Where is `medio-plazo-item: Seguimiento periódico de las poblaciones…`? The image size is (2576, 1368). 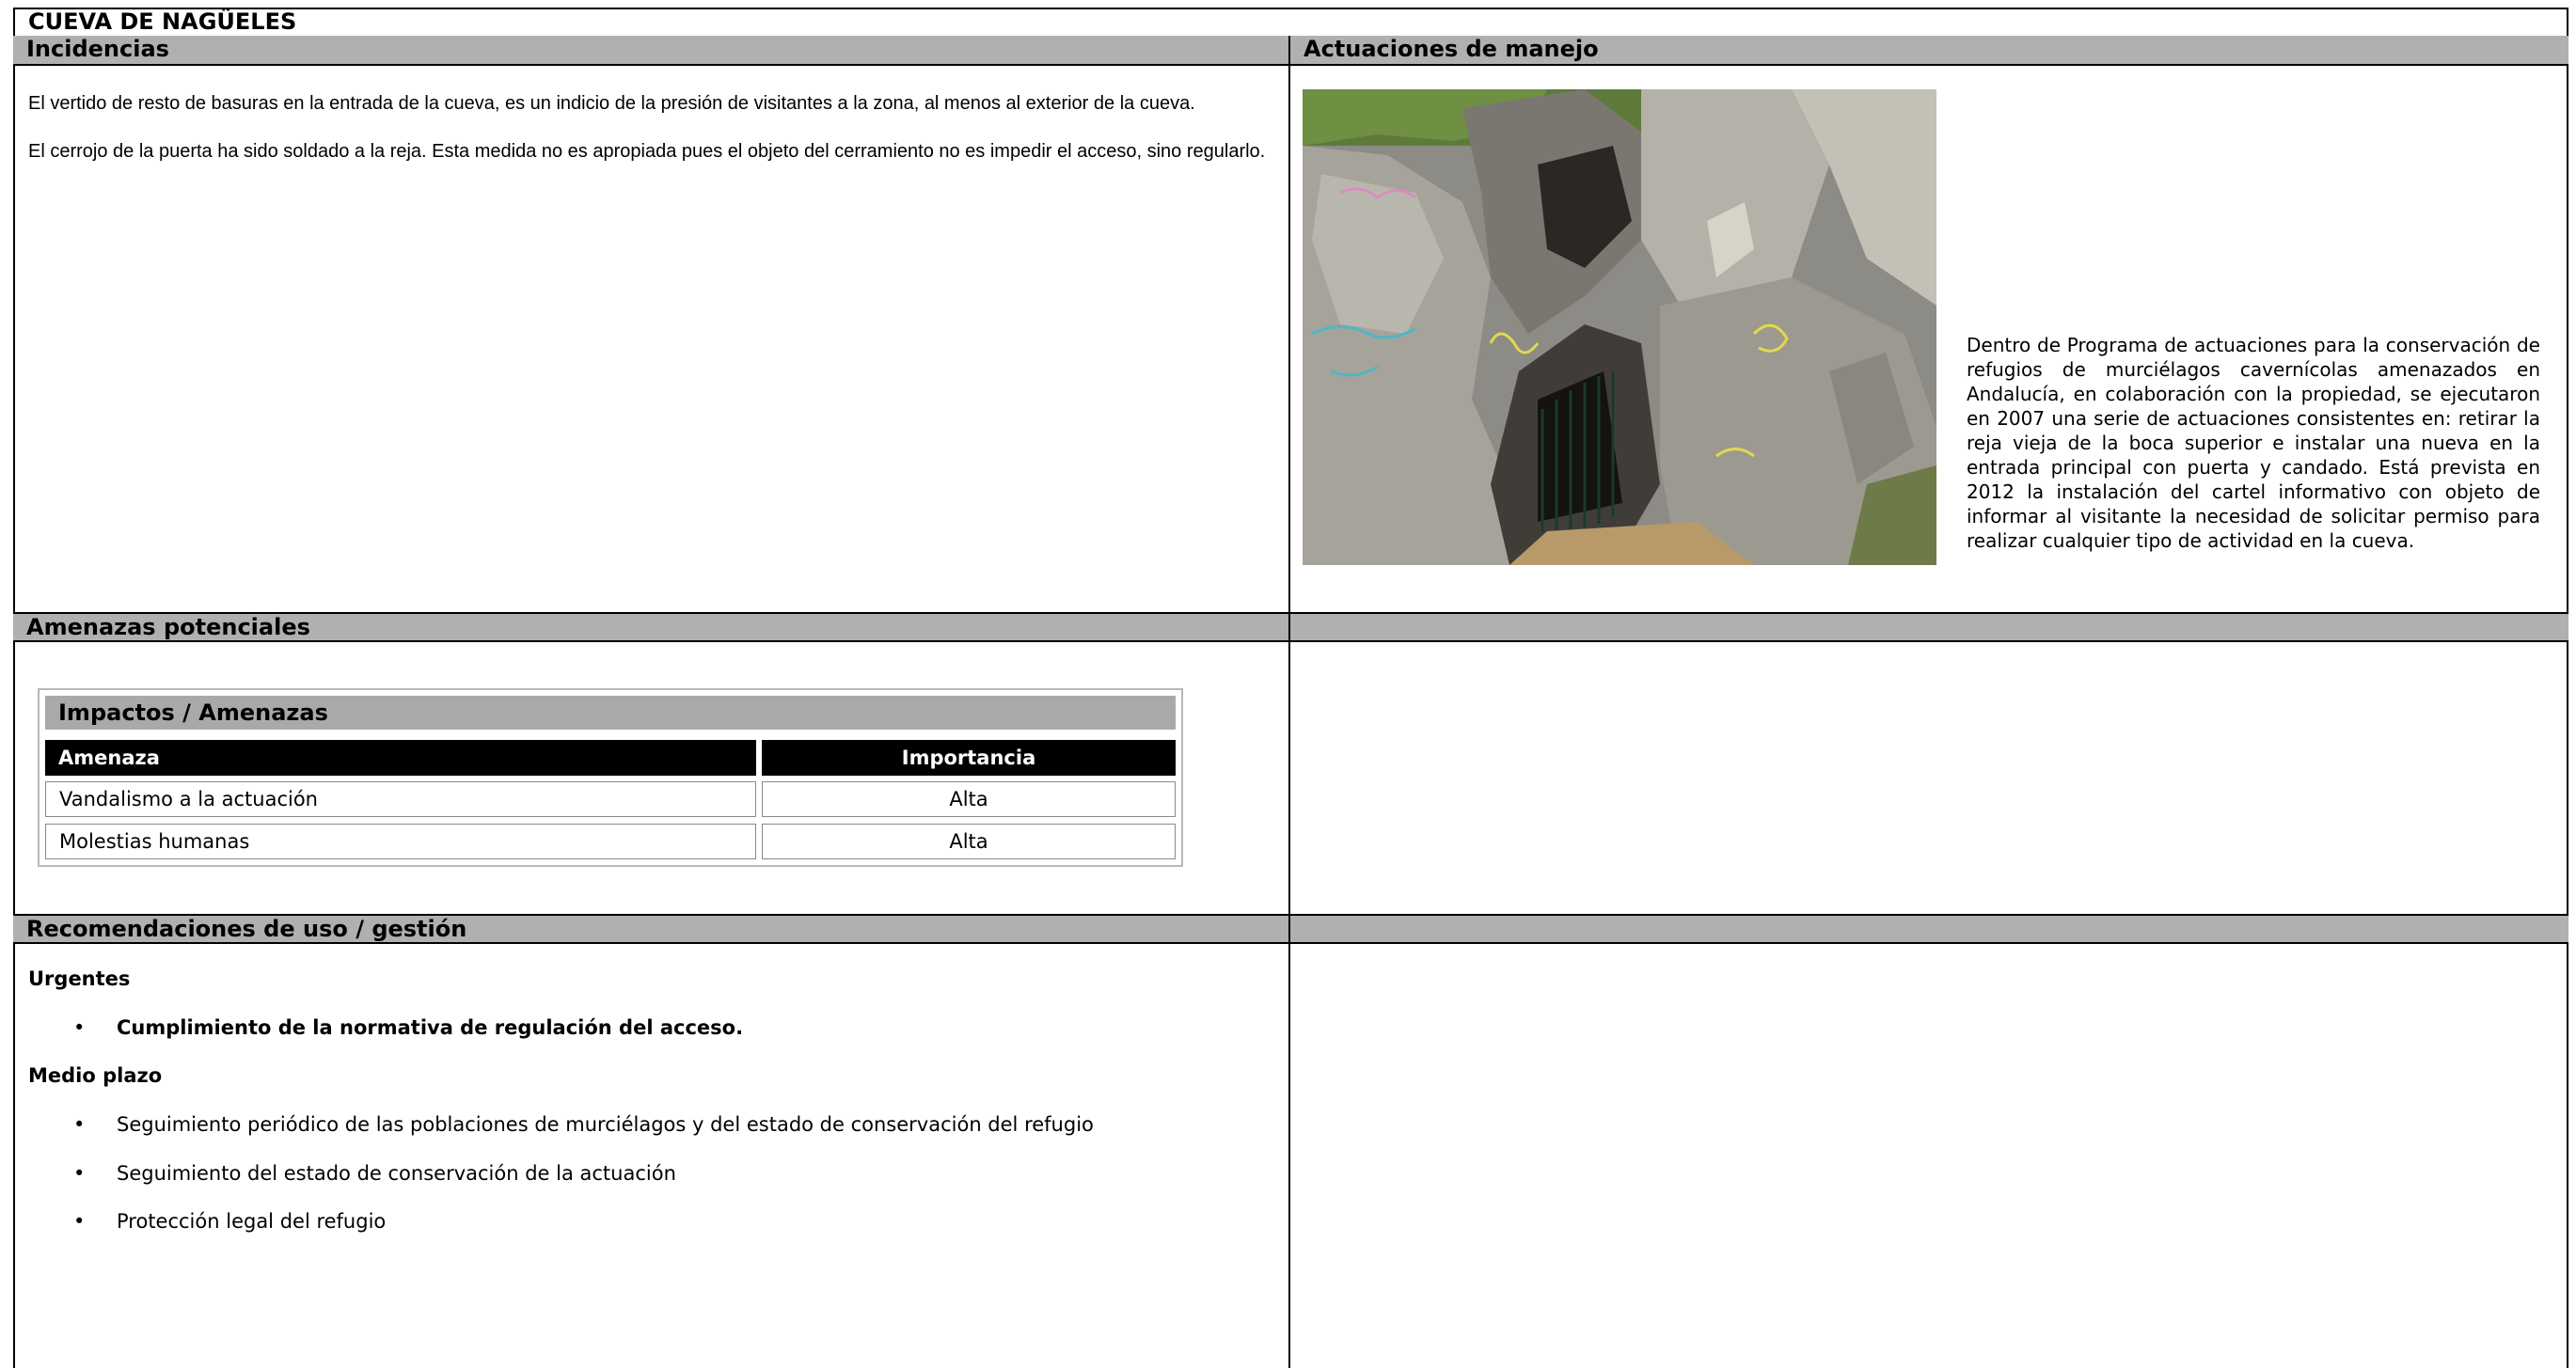
medio-plazo-item: Seguimiento periódico de las poblaciones… is located at coordinates (605, 1124).